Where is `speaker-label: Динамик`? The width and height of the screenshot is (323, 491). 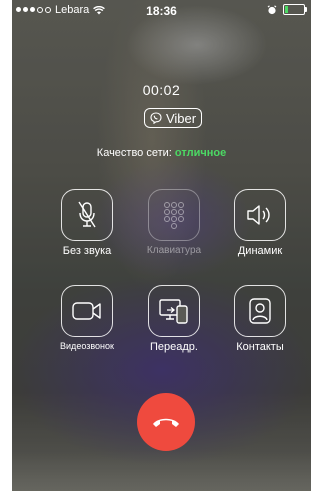
speaker-label: Динамик is located at coordinates (260, 251).